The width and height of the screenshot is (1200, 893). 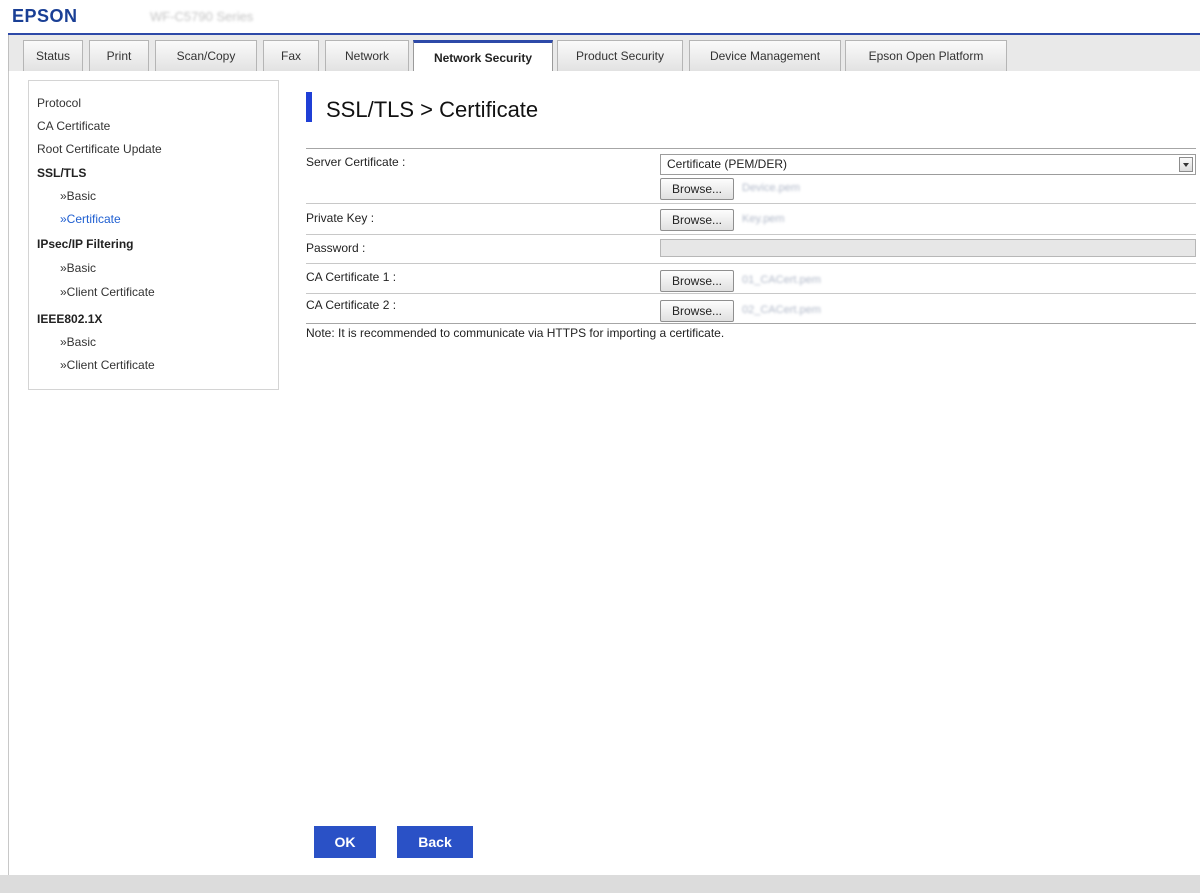 What do you see at coordinates (771, 188) in the screenshot?
I see `server-certificate-filename: Device.pem` at bounding box center [771, 188].